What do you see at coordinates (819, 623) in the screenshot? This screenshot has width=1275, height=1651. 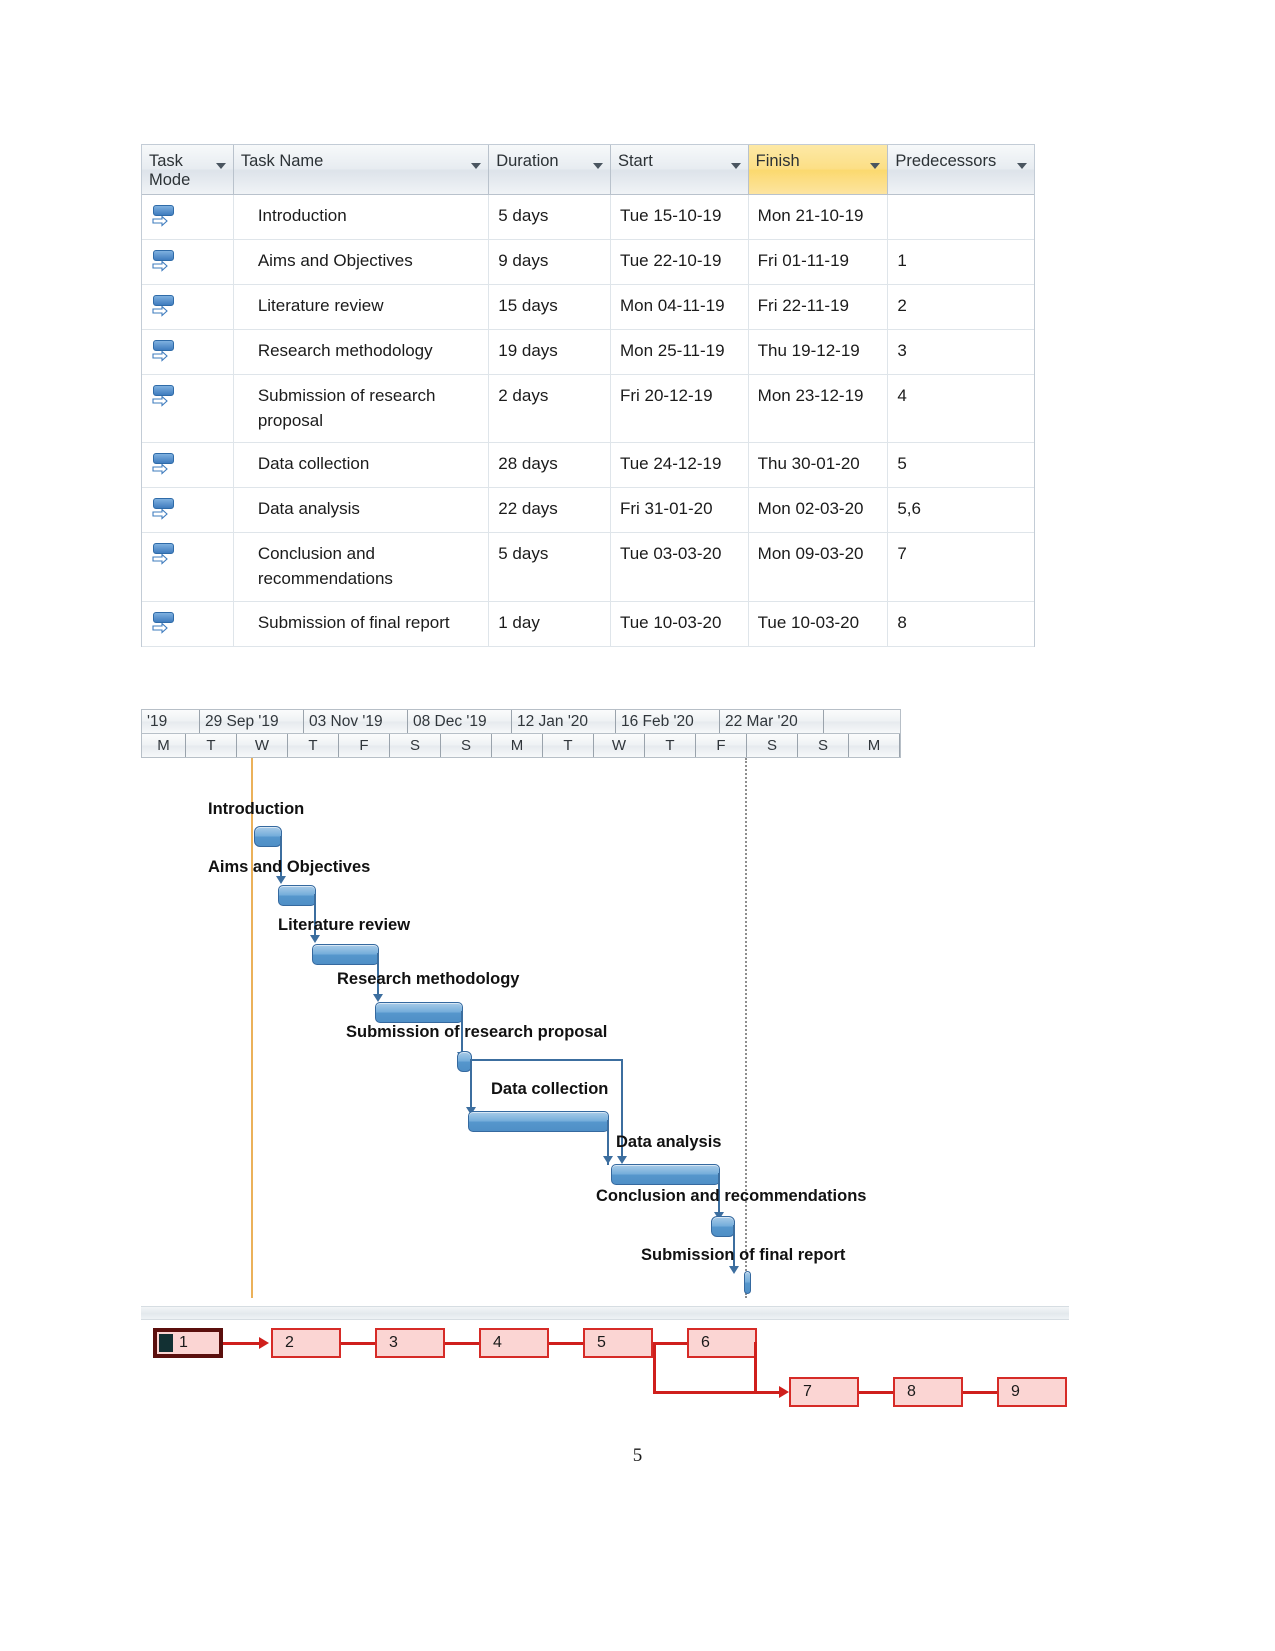 I see `cell-finish: Tue 10-03-20` at bounding box center [819, 623].